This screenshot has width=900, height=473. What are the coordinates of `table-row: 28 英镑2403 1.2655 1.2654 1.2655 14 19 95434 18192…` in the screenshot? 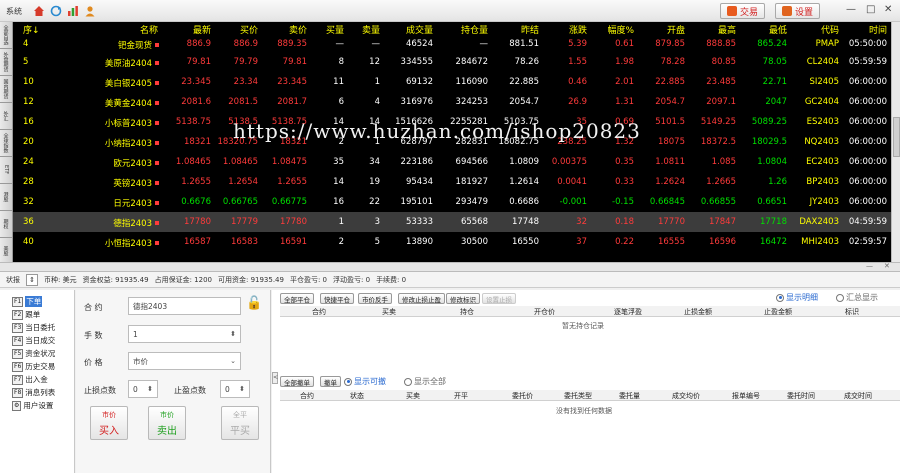 It's located at (452, 182).